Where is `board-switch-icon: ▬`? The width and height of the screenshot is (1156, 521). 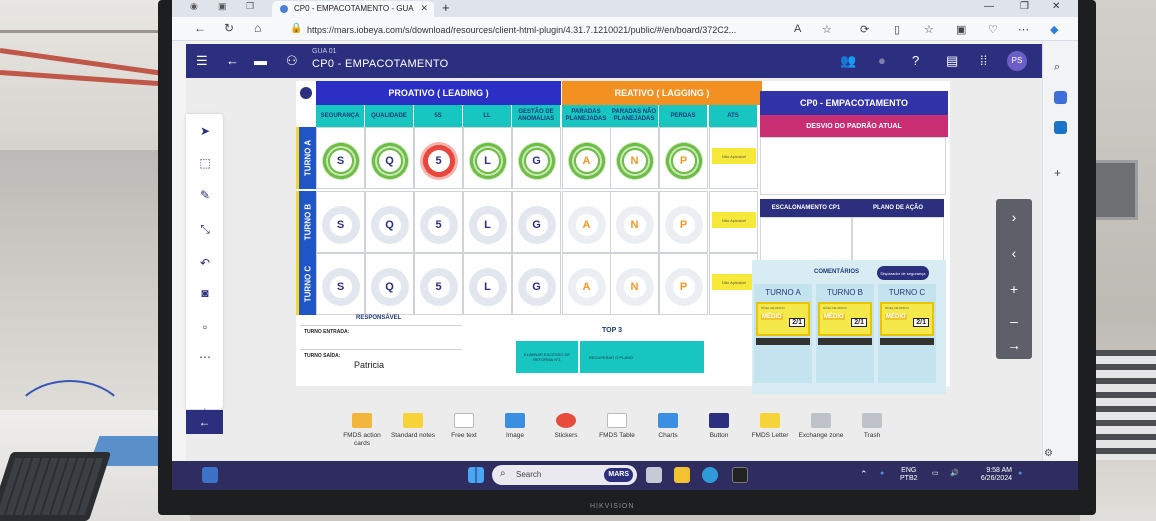 board-switch-icon: ▬ is located at coordinates (260, 60).